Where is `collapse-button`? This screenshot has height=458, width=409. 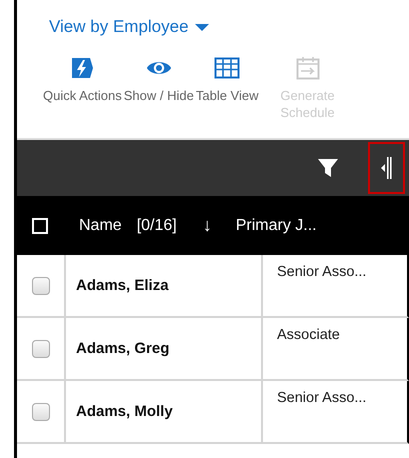
collapse-button is located at coordinates (386, 168).